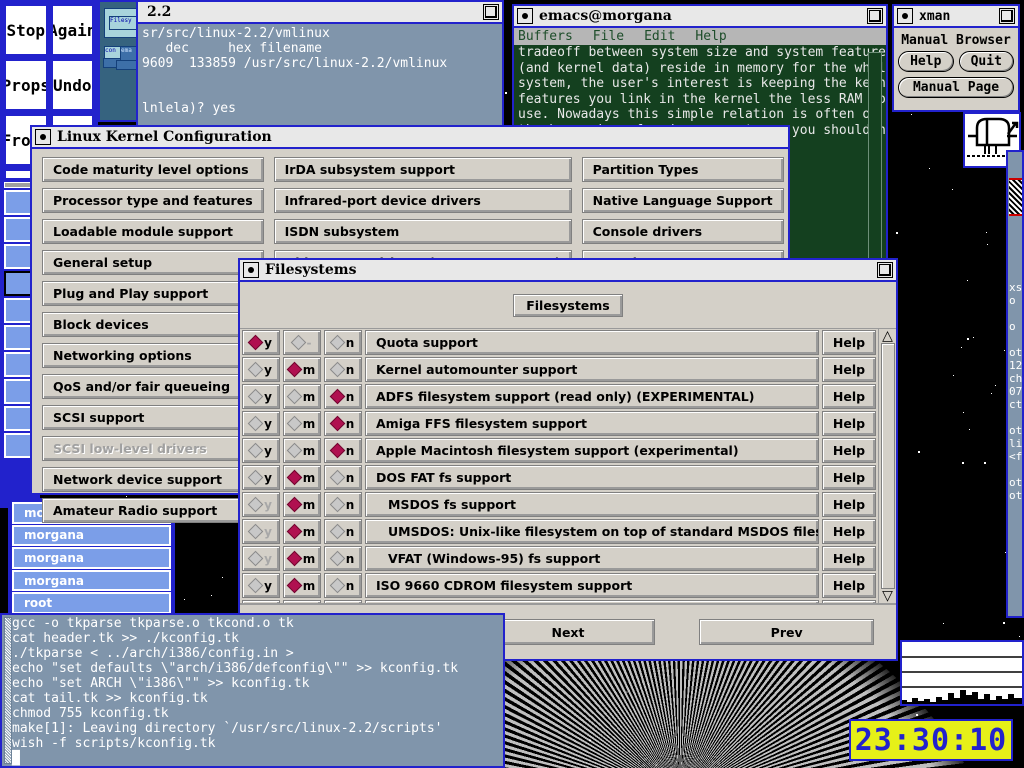 The width and height of the screenshot is (1024, 768). What do you see at coordinates (422, 231) in the screenshot?
I see `kernel-menu-button: ISDN subsystem` at bounding box center [422, 231].